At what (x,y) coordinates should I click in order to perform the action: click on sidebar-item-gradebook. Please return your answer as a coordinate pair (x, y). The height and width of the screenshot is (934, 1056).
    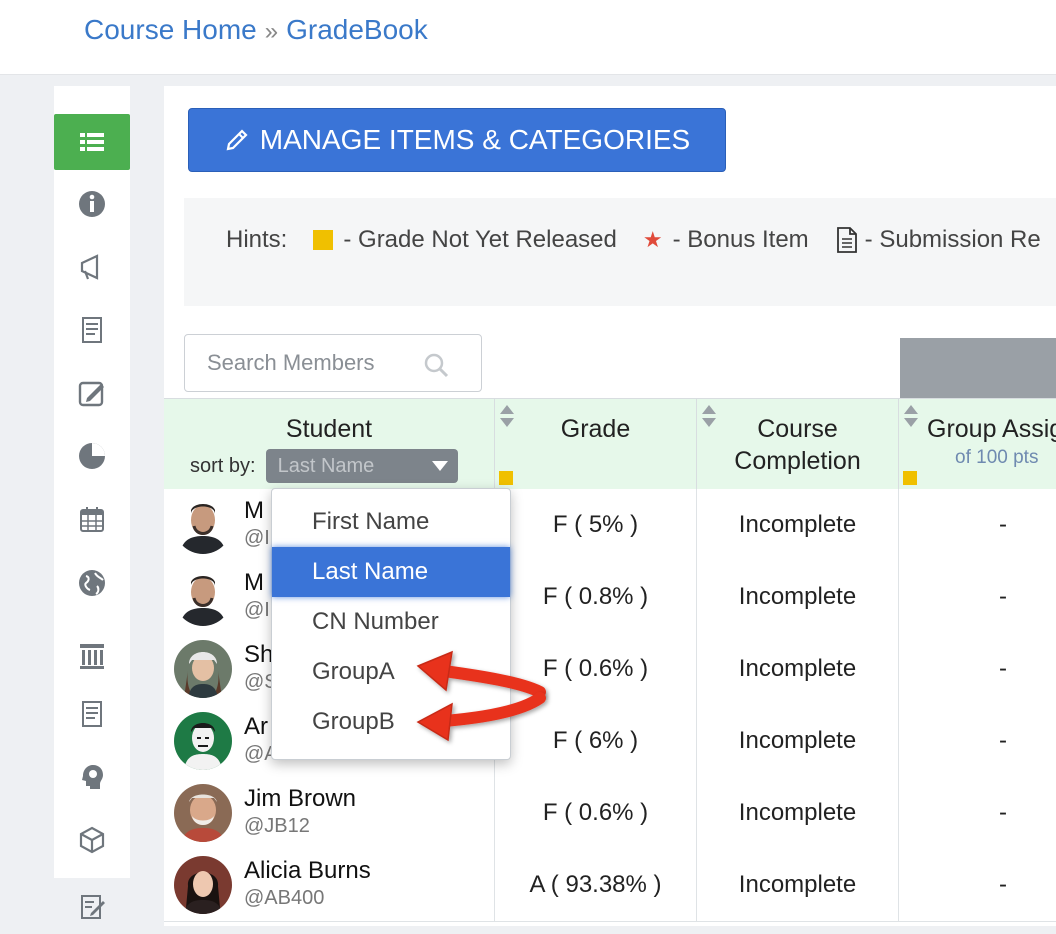
    Looking at the image, I should click on (92, 142).